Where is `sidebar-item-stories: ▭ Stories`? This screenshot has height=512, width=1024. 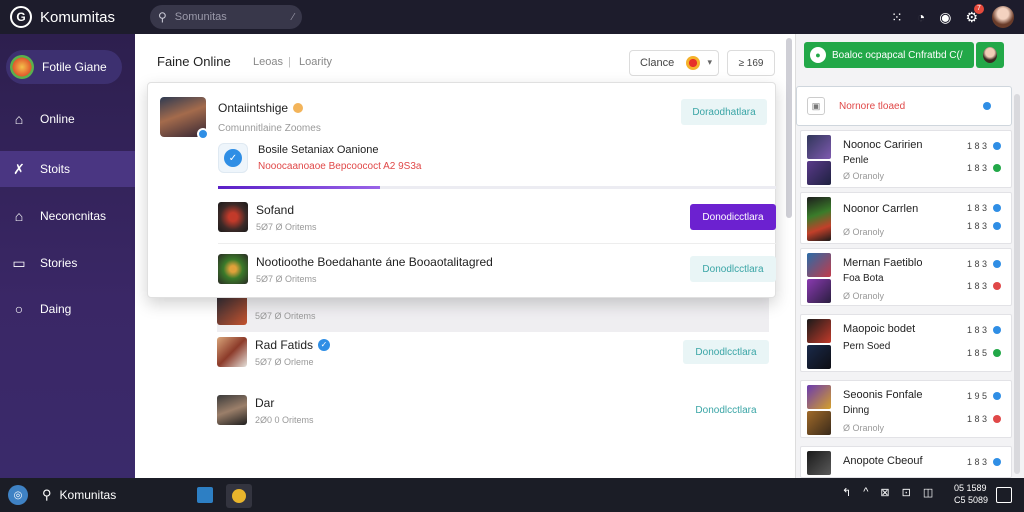 sidebar-item-stories: ▭ Stories is located at coordinates (67, 263).